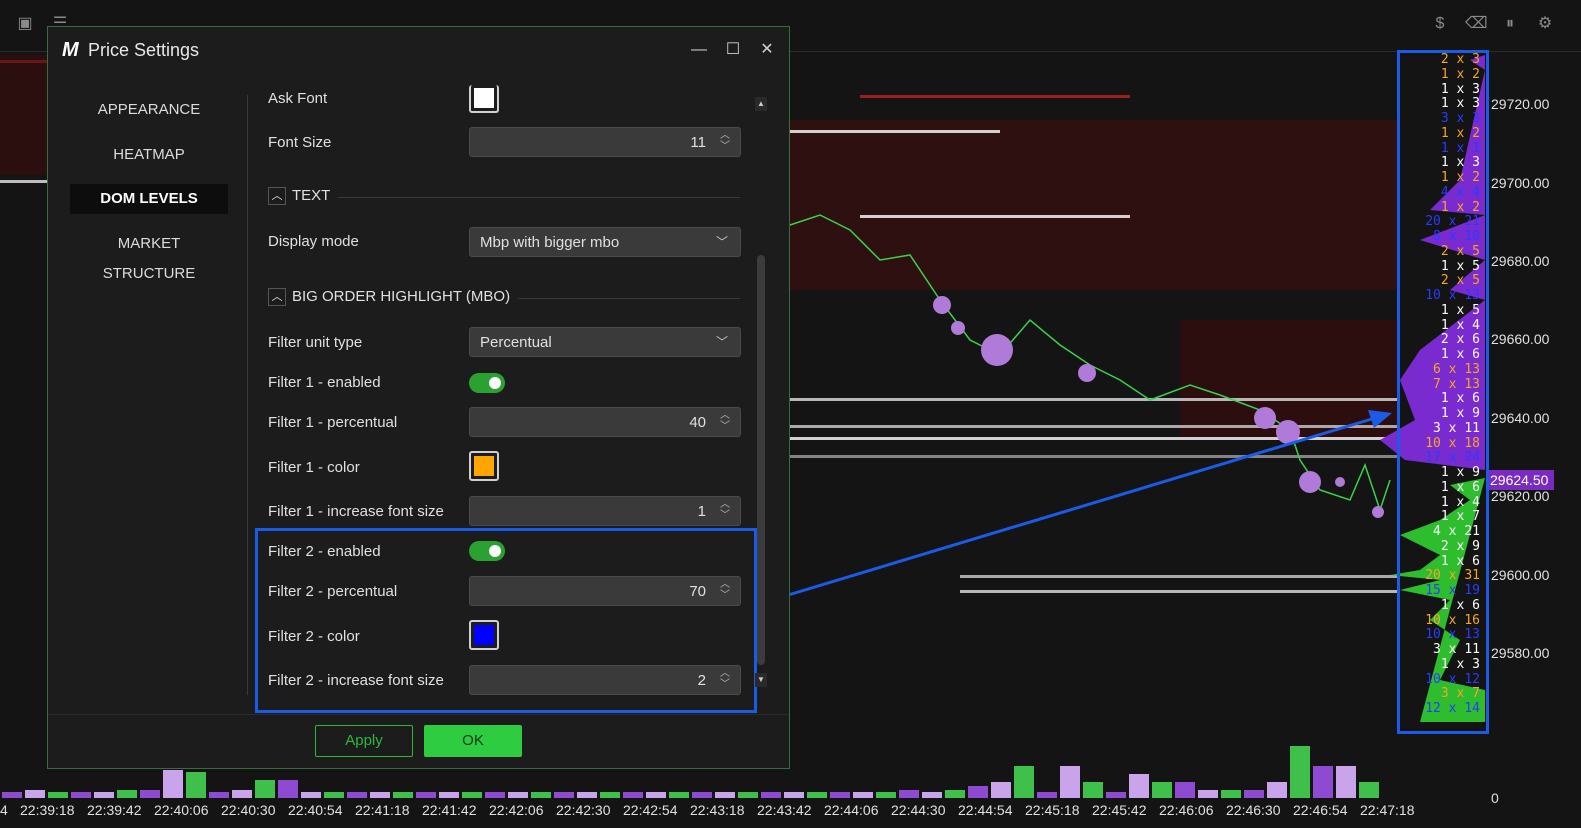  I want to click on ask-font-color-swatch, so click(484, 99).